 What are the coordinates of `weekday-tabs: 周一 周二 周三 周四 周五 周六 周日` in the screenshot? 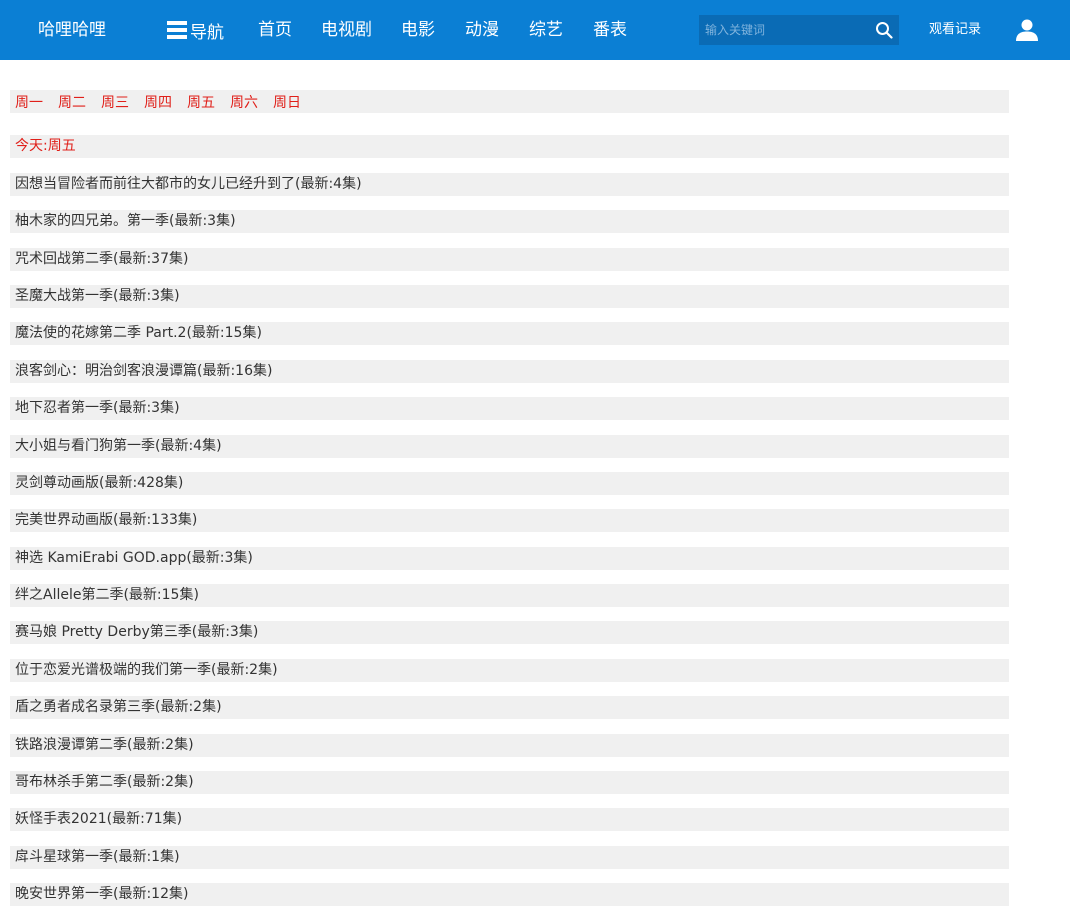 It's located at (509, 101).